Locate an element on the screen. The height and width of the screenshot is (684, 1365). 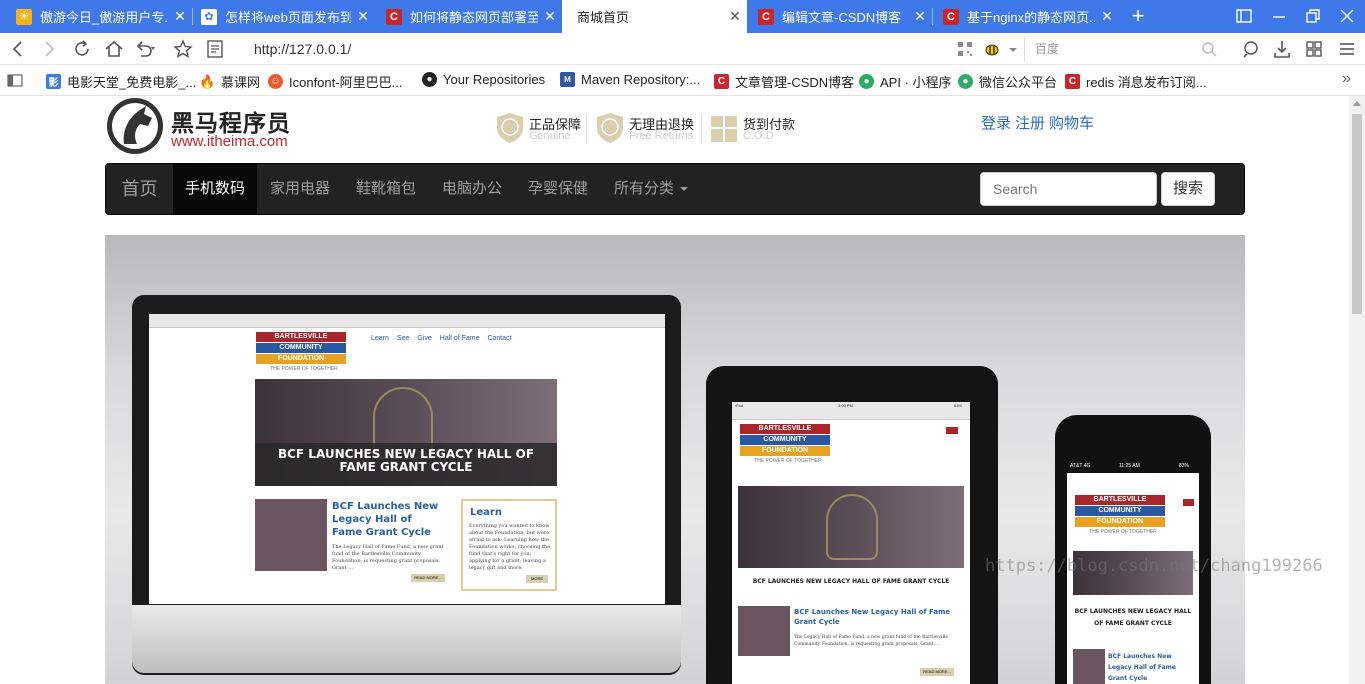
bookmark-label: Your Repositories is located at coordinates (494, 79).